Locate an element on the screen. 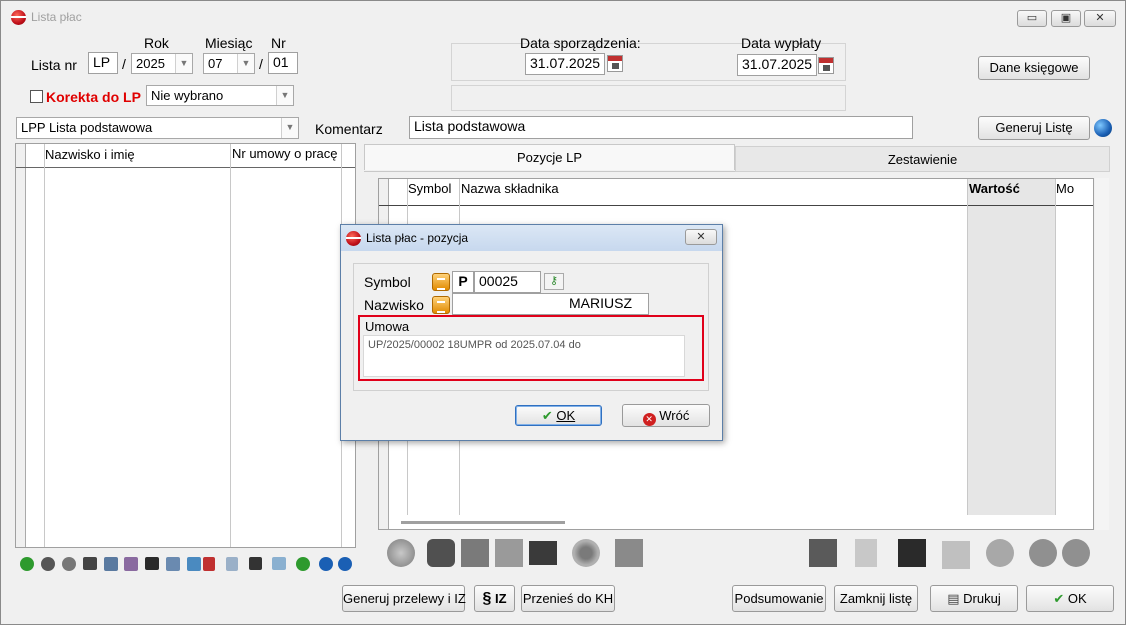  close-button: ✕ is located at coordinates (1100, 18).